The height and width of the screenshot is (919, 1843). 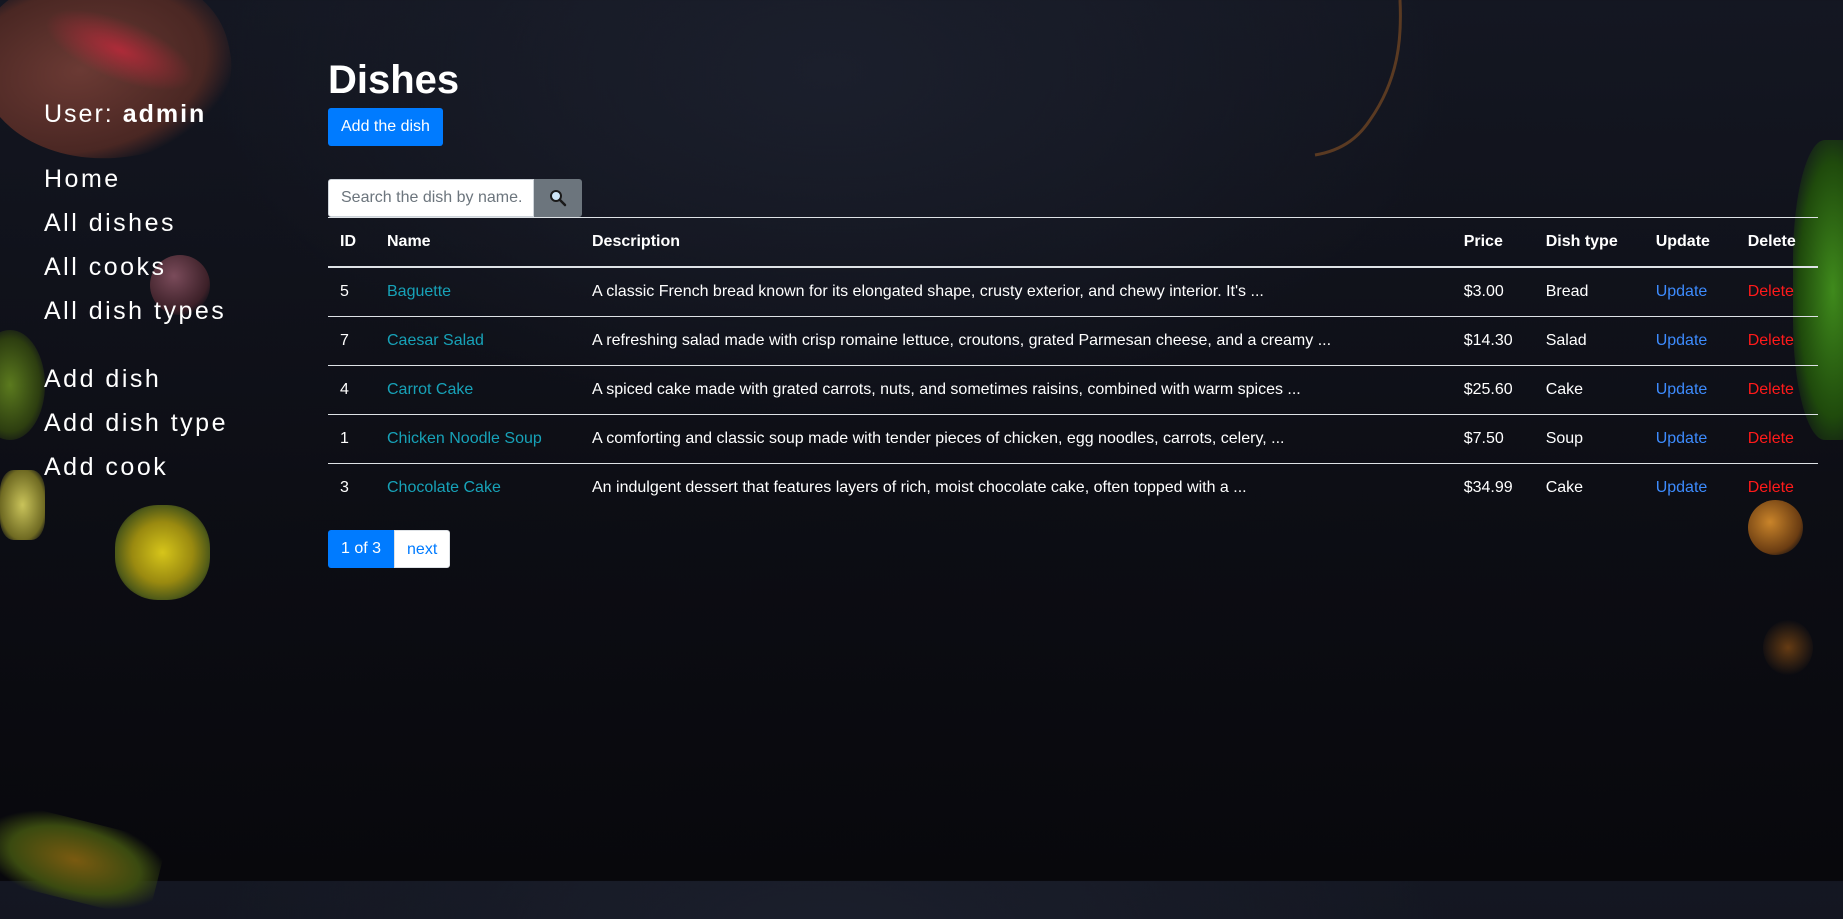 What do you see at coordinates (351, 439) in the screenshot?
I see `dish-id: 1` at bounding box center [351, 439].